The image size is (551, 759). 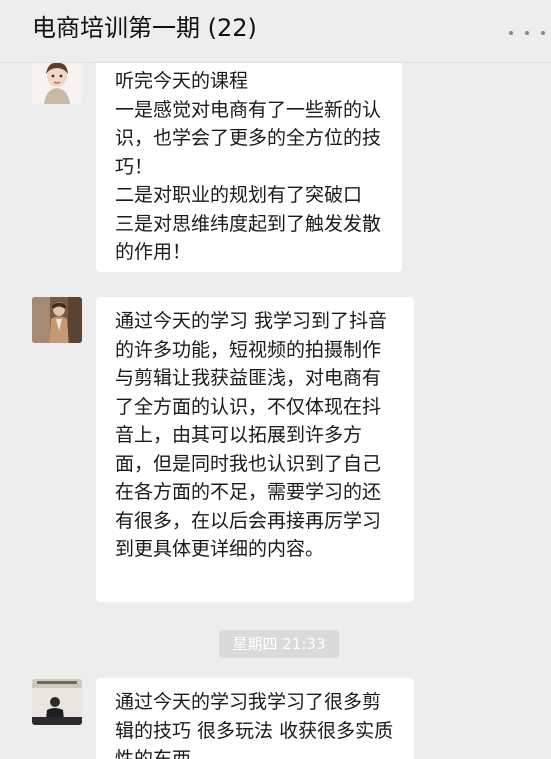 I want to click on chat-header: 电商培训第一期 (22), so click(x=275, y=31).